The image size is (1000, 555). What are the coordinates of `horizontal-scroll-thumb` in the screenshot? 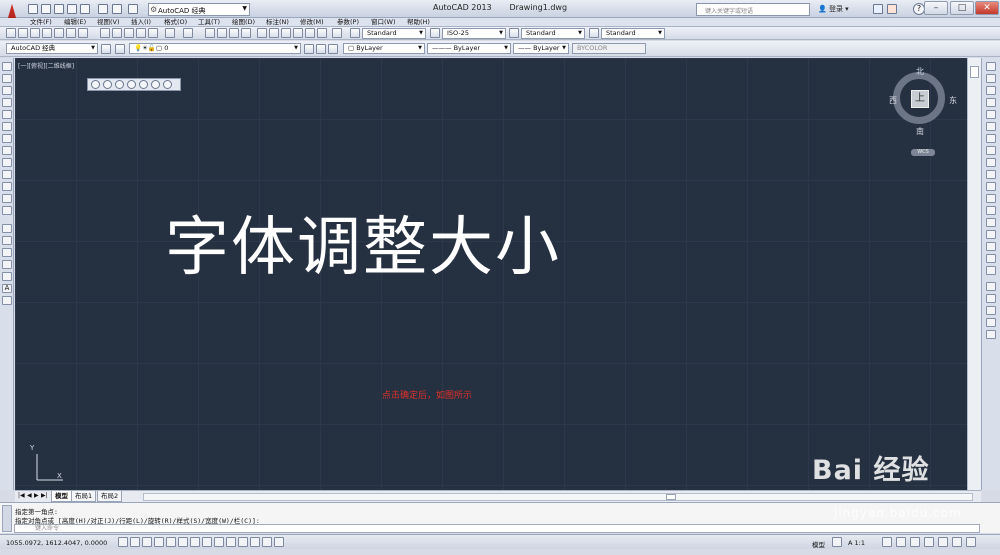 It's located at (671, 497).